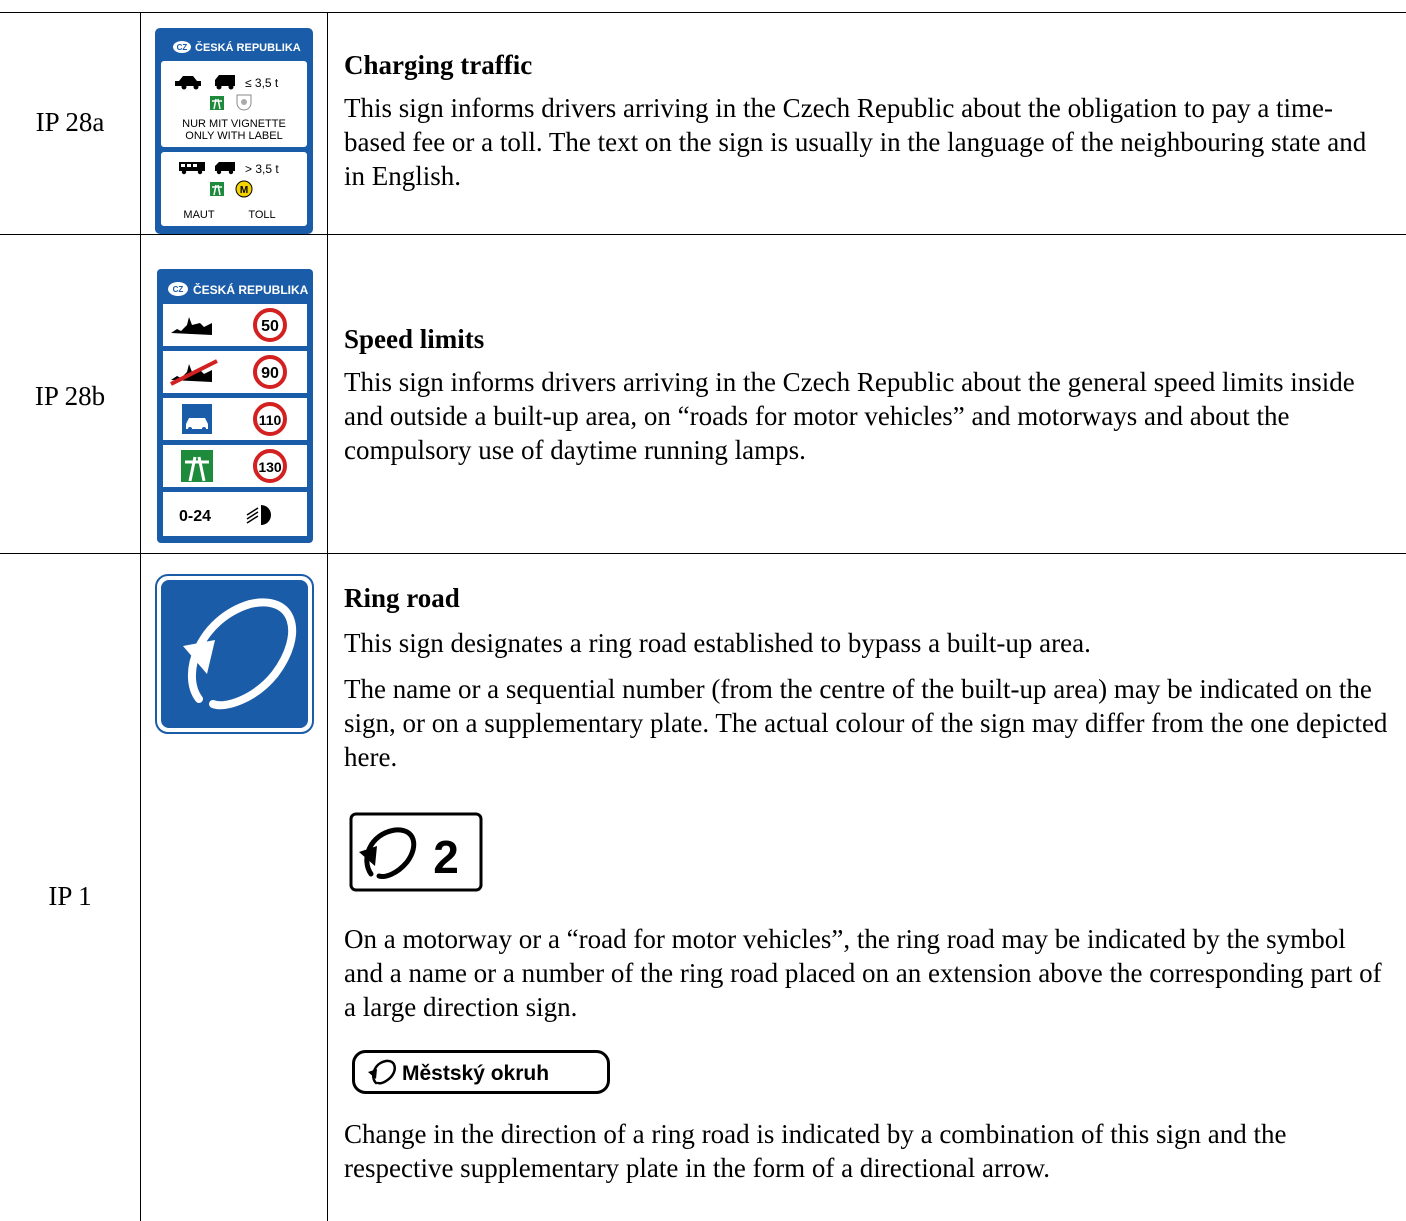 The image size is (1406, 1221). I want to click on toll-badge-icon: M, so click(244, 189).